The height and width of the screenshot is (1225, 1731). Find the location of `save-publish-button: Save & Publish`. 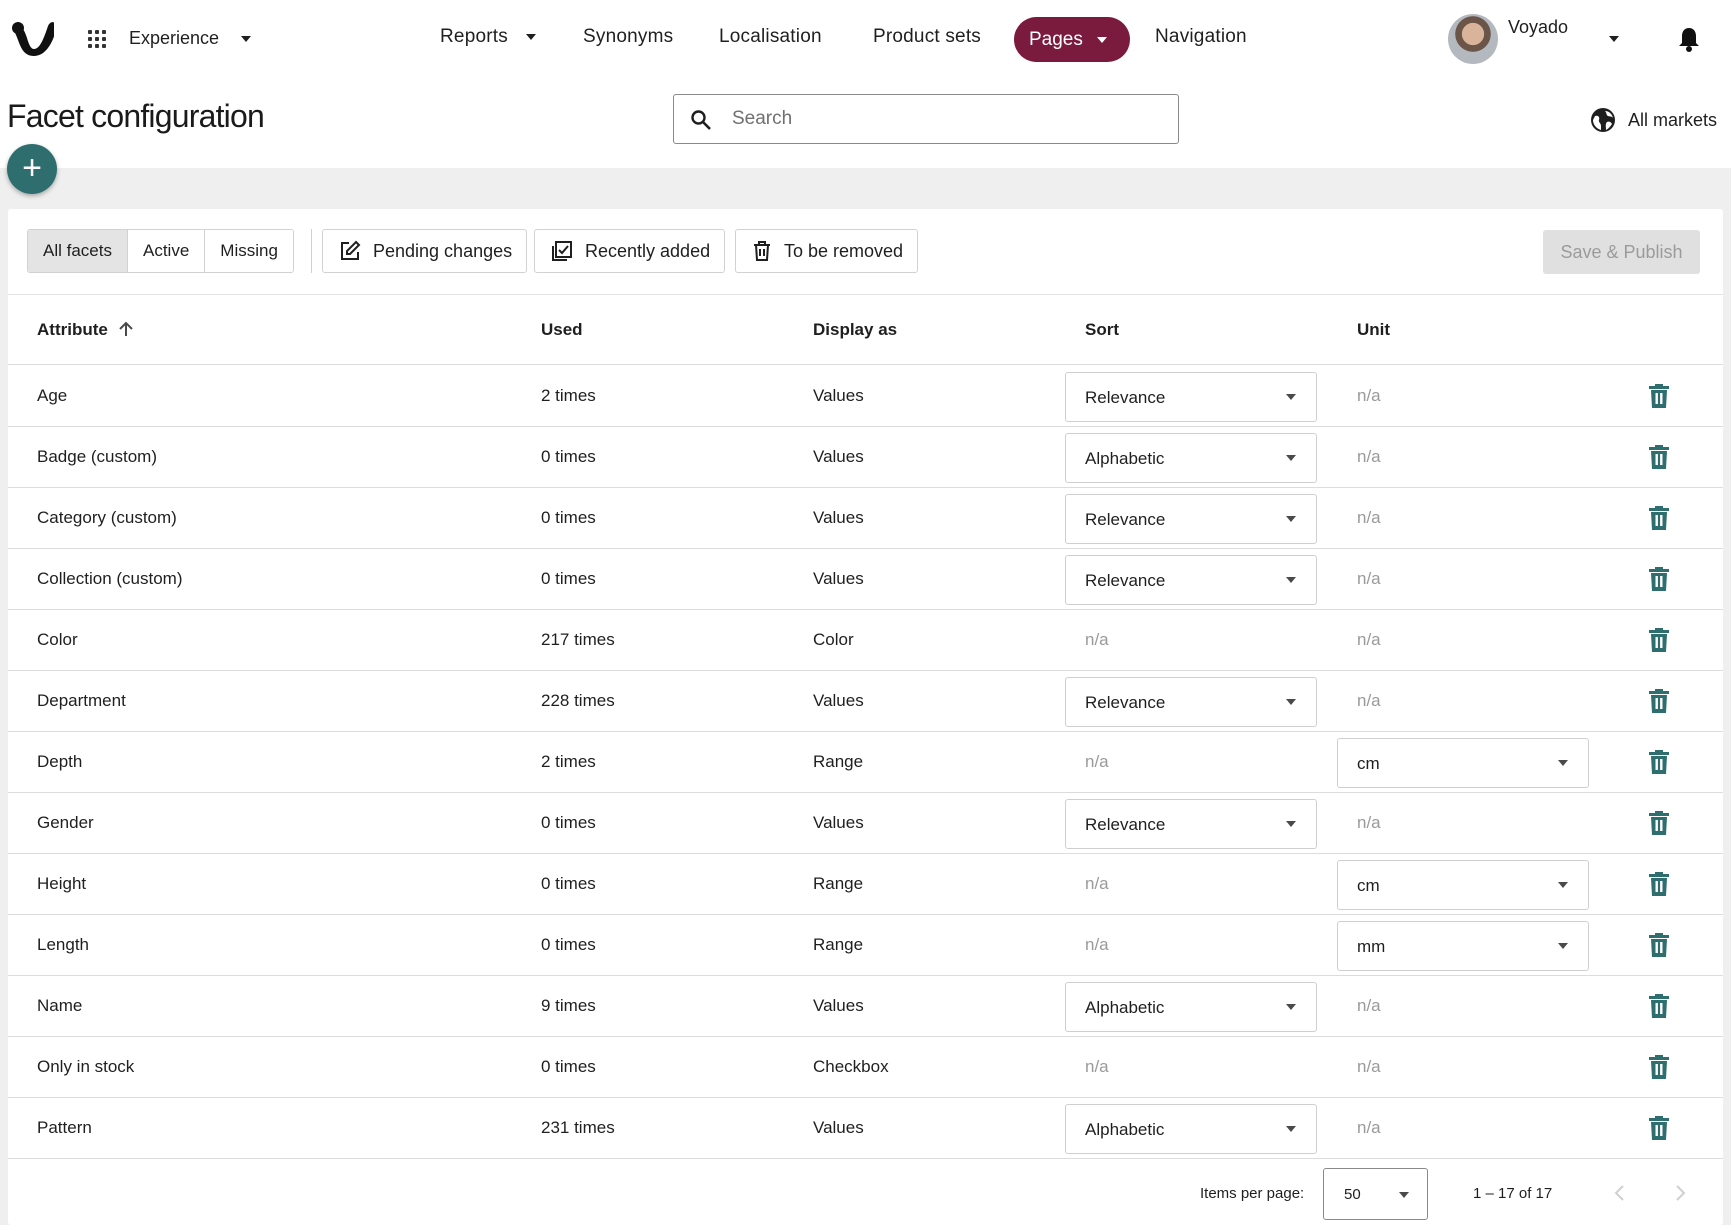

save-publish-button: Save & Publish is located at coordinates (1621, 252).